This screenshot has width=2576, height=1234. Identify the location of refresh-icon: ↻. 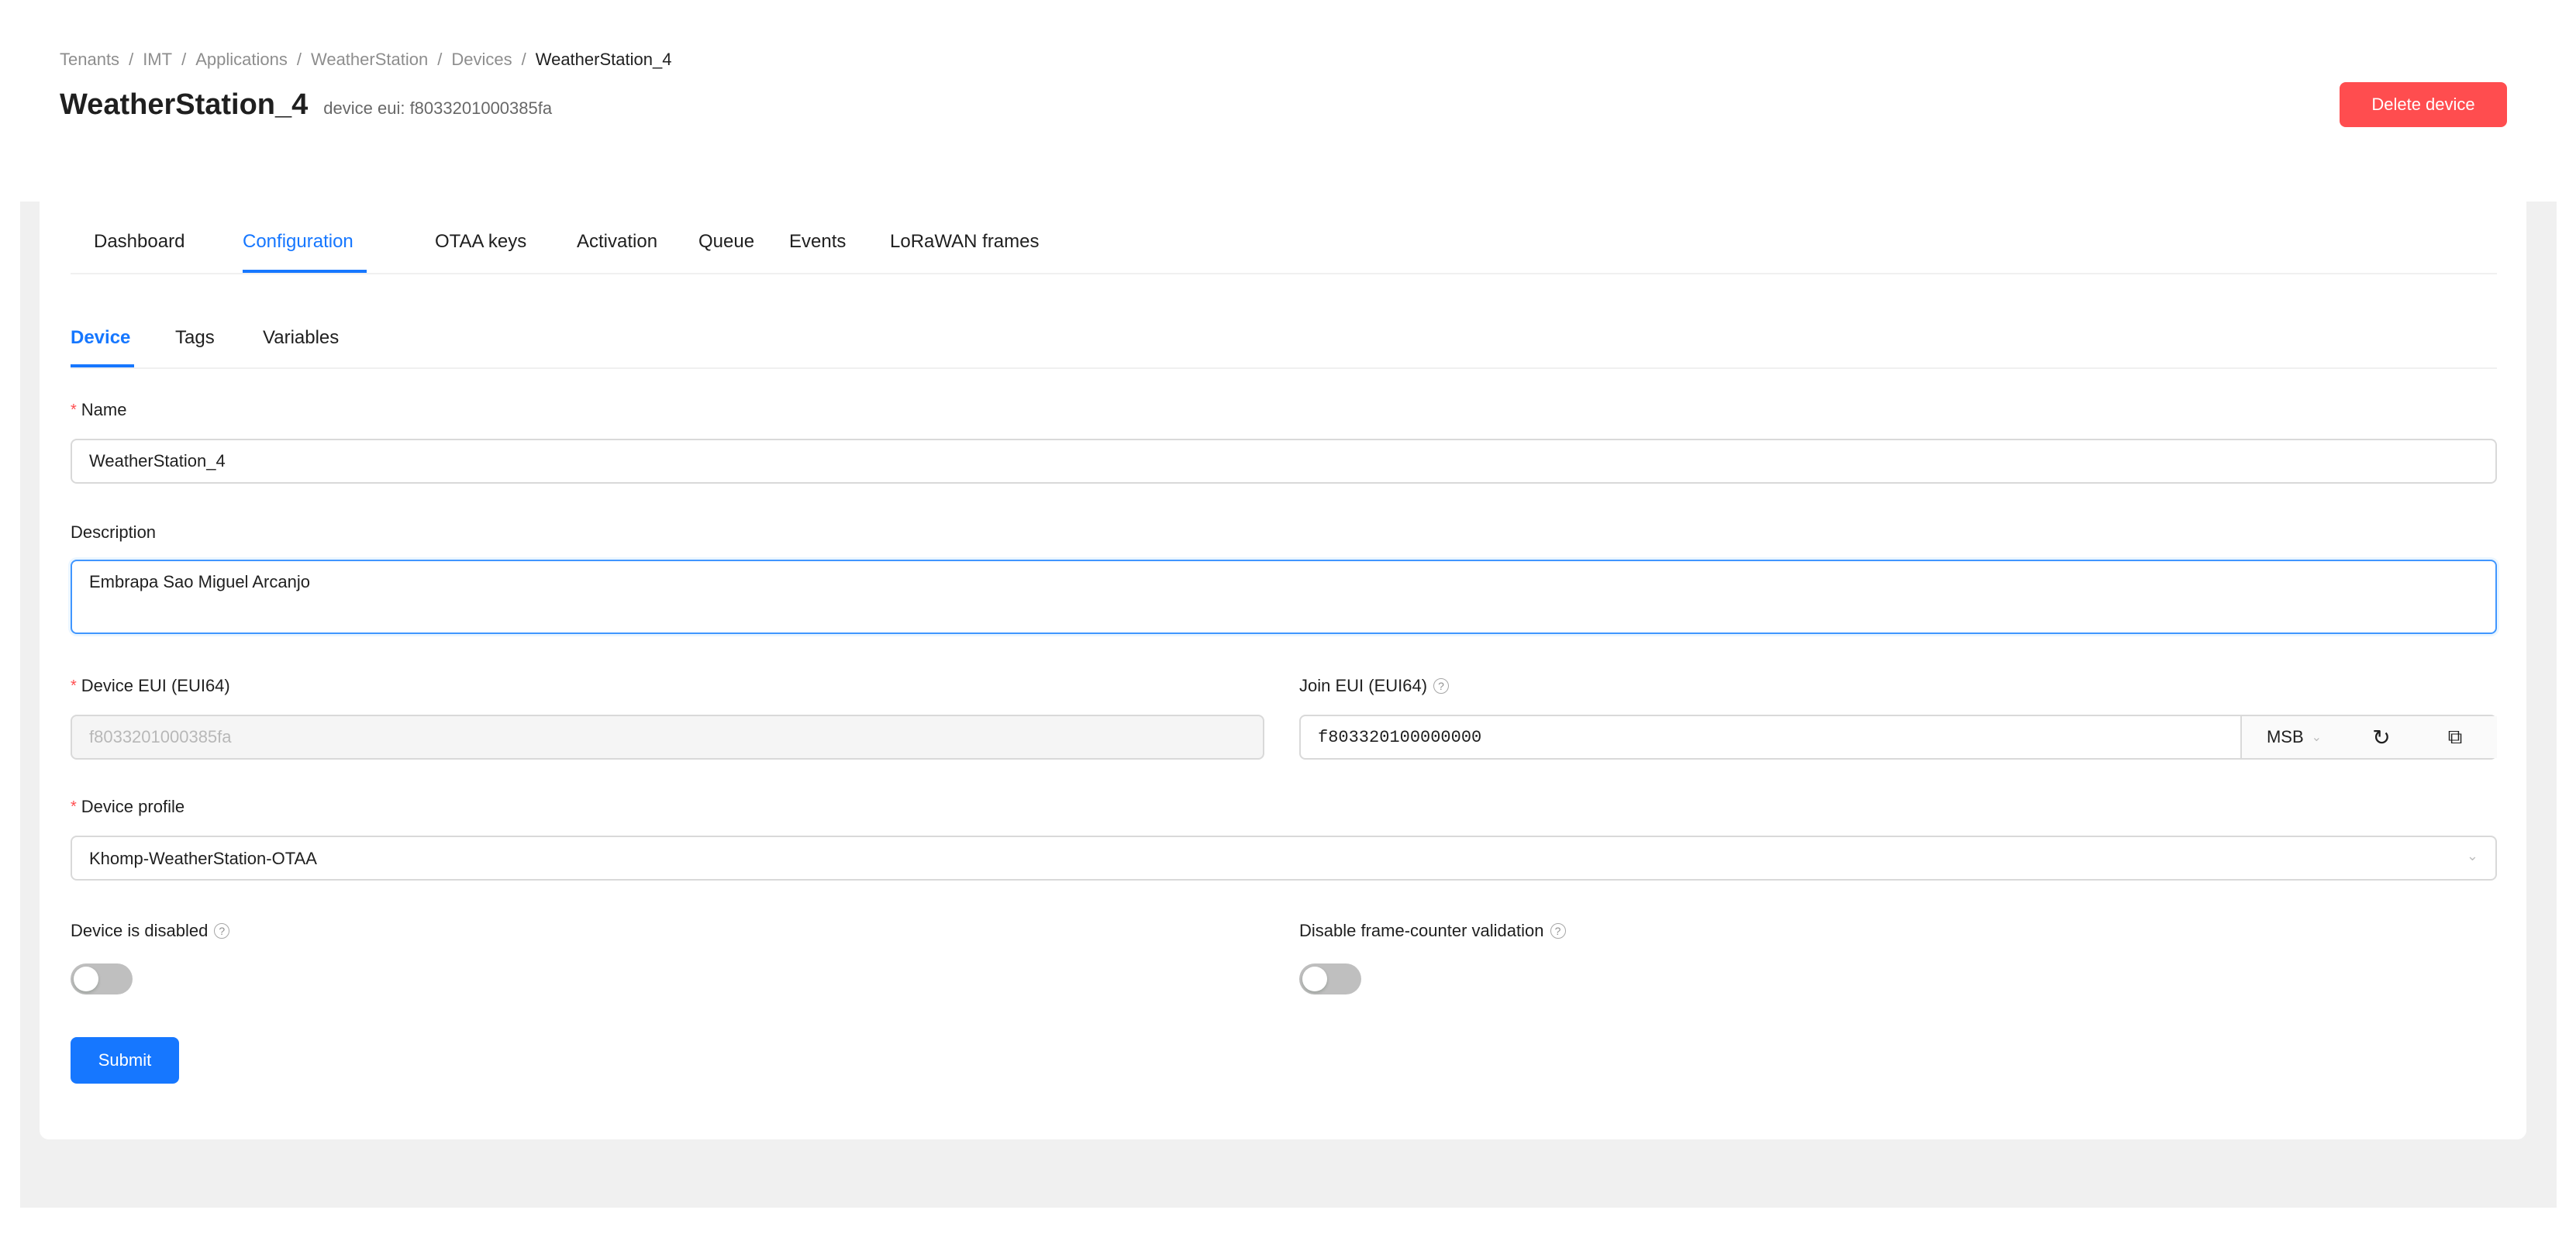
(2381, 737).